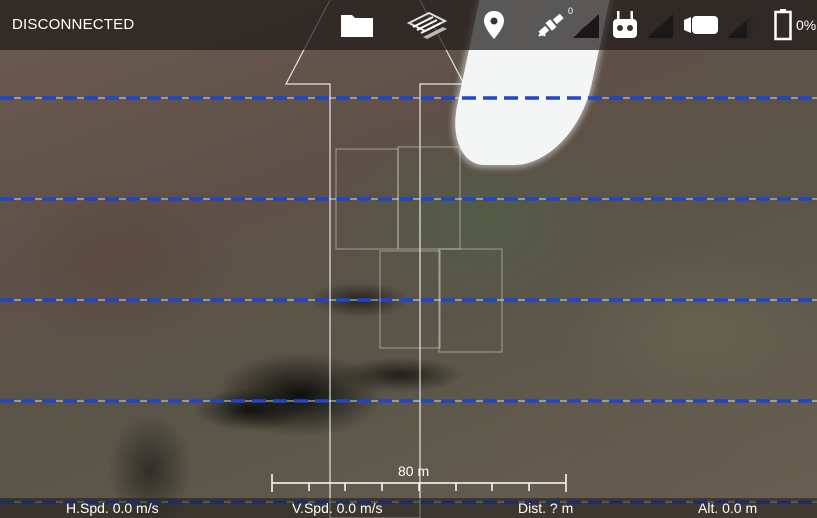  I want to click on rc-signal-icon, so click(660, 25).